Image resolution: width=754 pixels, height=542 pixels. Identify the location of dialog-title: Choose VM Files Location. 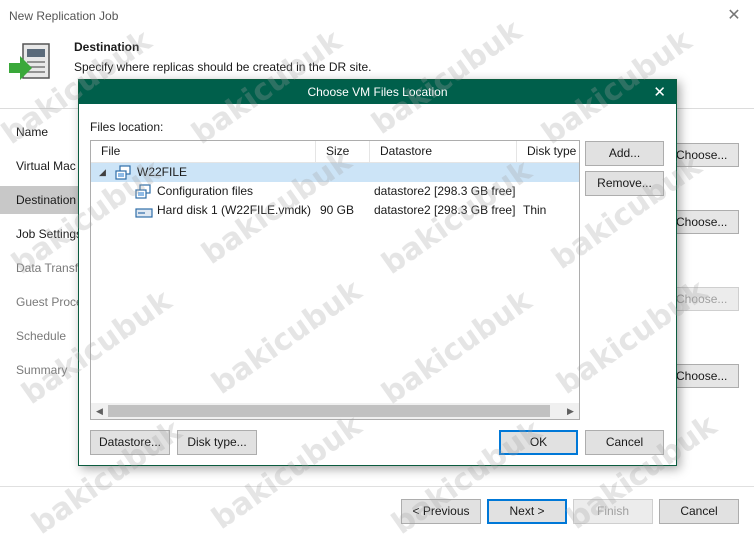
(377, 92).